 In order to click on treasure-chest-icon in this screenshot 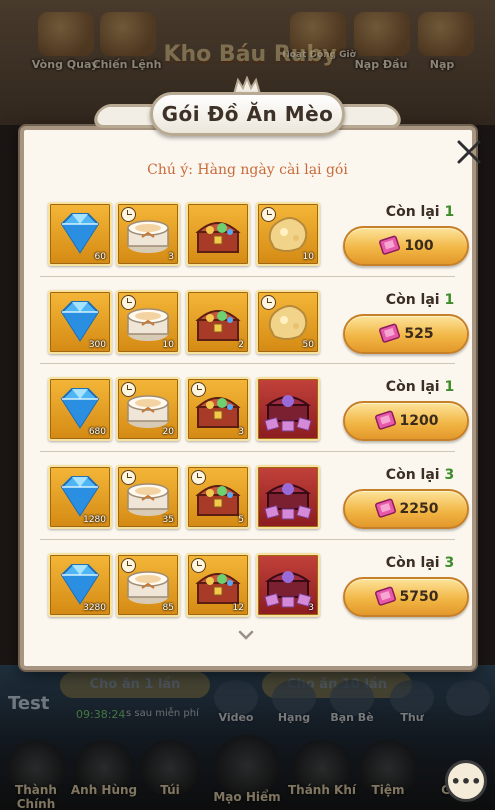, I will do `click(218, 234)`.